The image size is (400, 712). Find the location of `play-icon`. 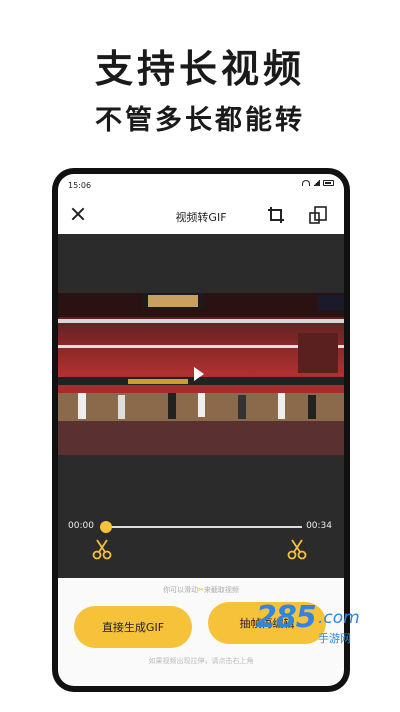

play-icon is located at coordinates (199, 374).